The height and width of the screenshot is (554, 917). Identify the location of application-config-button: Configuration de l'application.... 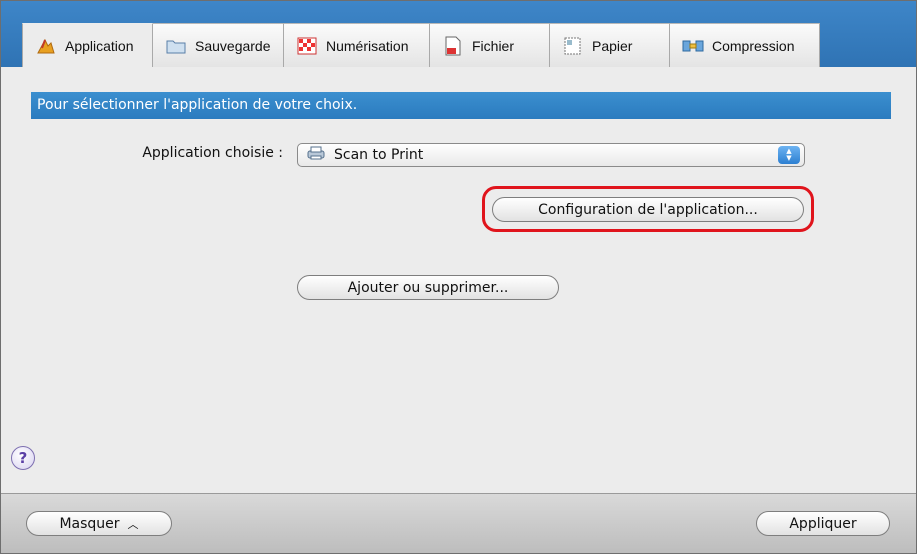
(648, 209).